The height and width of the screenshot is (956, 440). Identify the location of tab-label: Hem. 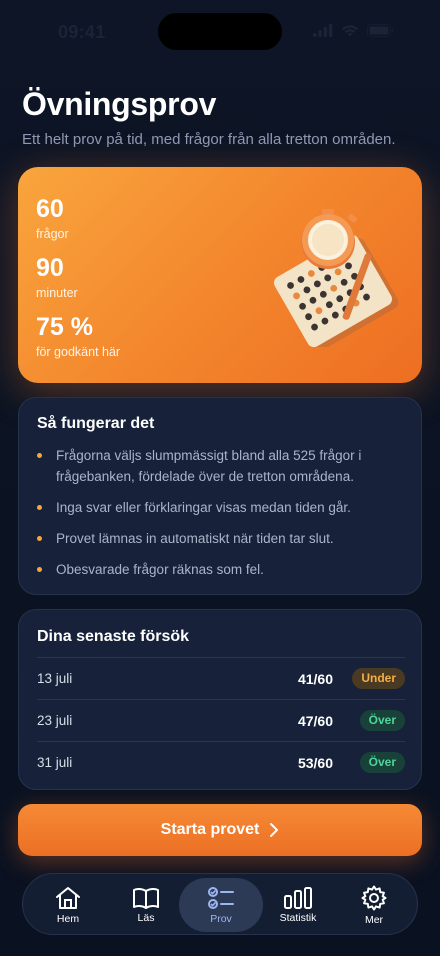
(68, 918).